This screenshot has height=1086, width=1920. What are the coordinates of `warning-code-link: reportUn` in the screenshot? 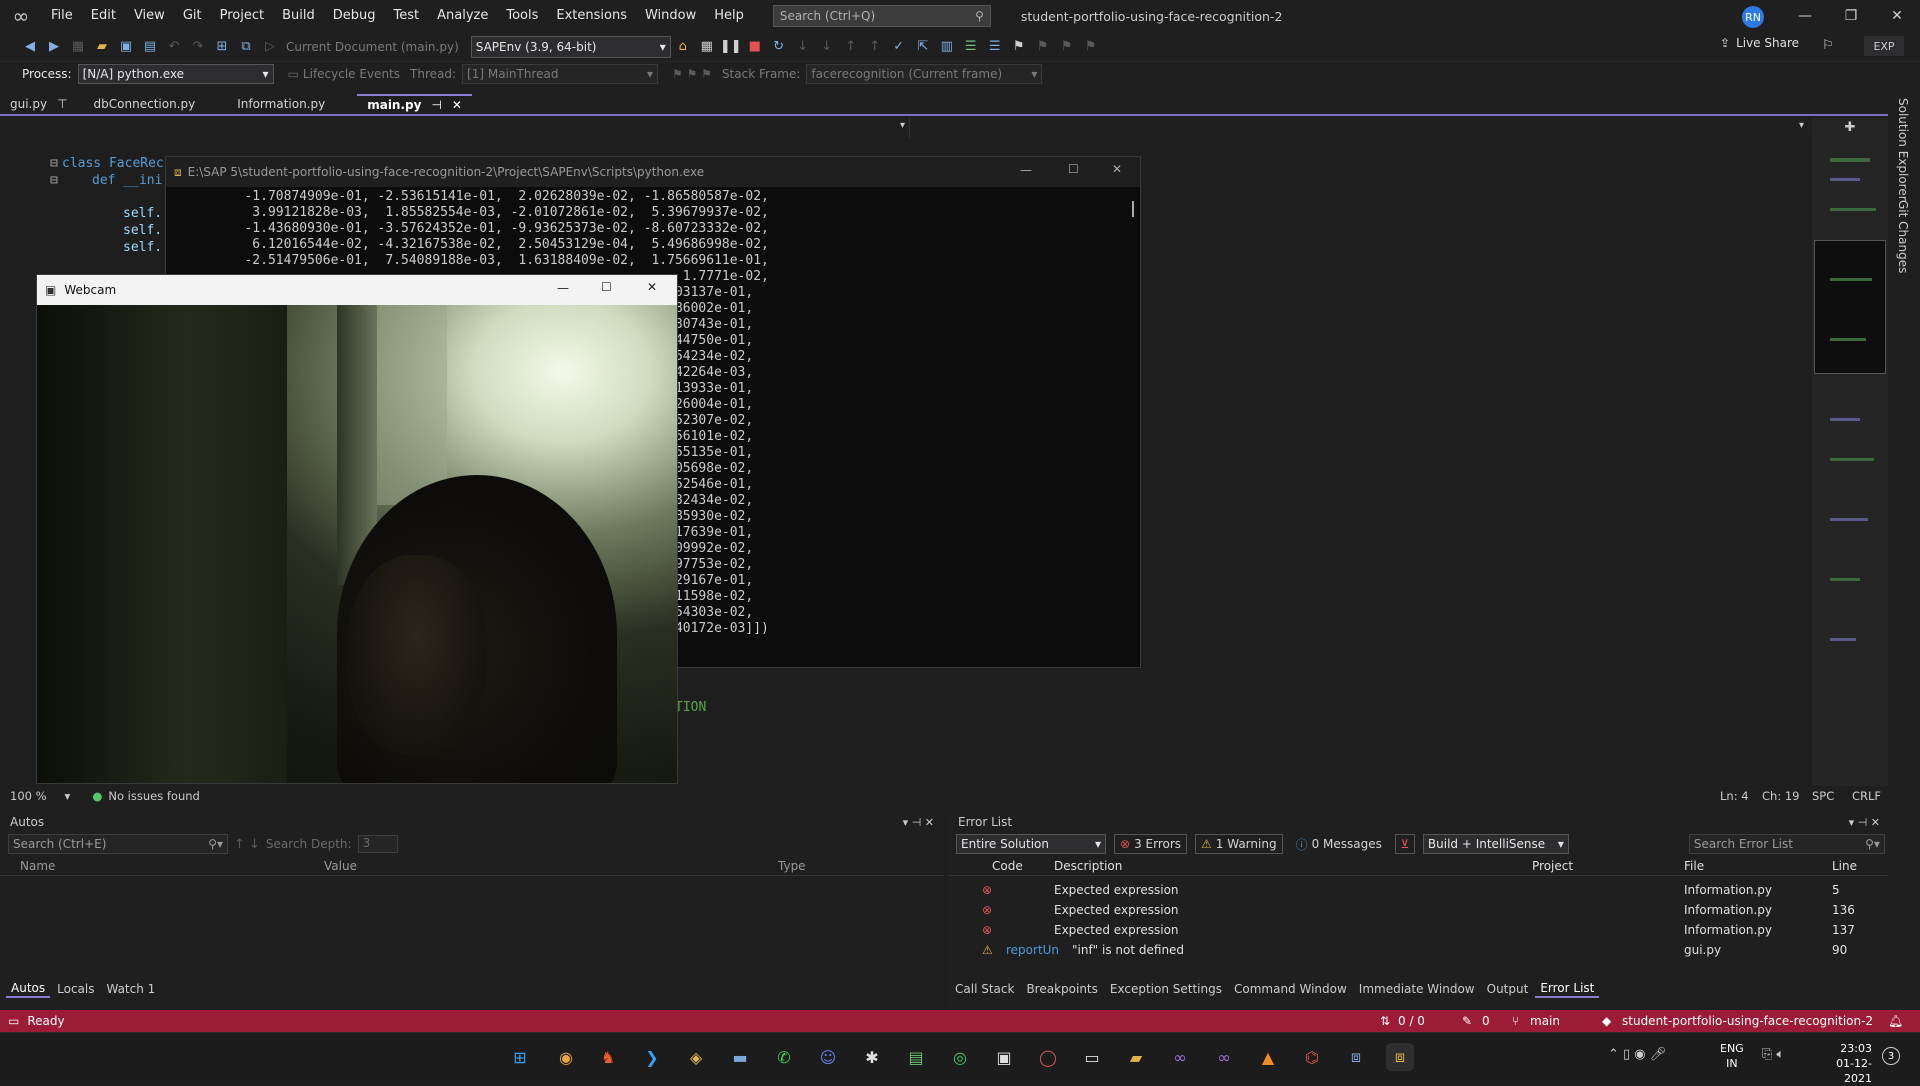 It's located at (1032, 950).